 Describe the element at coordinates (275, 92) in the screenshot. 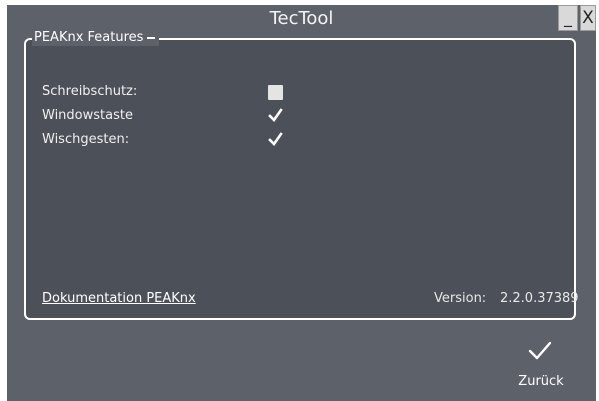

I see `schreibschutz-checkbox` at that location.